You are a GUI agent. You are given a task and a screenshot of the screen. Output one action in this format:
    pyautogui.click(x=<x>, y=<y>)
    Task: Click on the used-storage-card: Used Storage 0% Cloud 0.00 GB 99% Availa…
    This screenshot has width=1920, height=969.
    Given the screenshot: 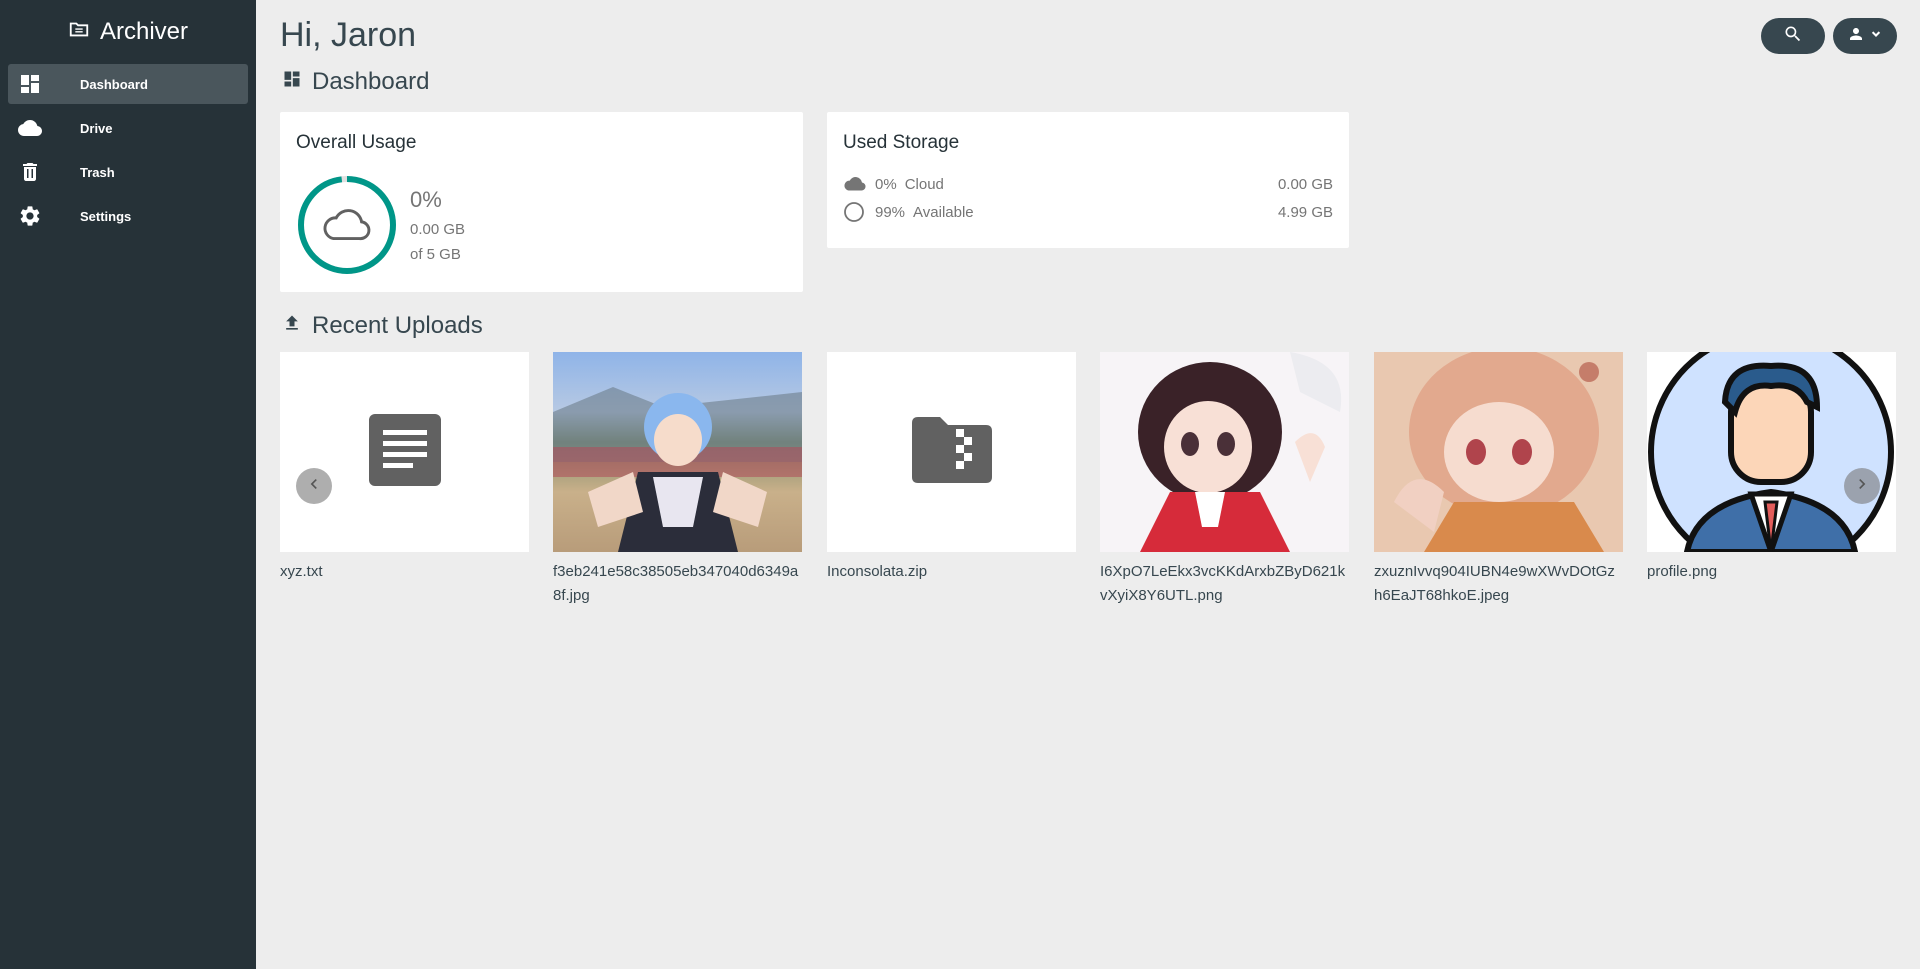 What is the action you would take?
    pyautogui.click(x=1088, y=180)
    